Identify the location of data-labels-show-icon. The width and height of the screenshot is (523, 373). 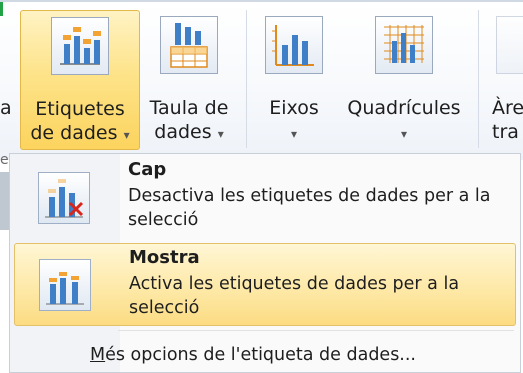
(65, 285).